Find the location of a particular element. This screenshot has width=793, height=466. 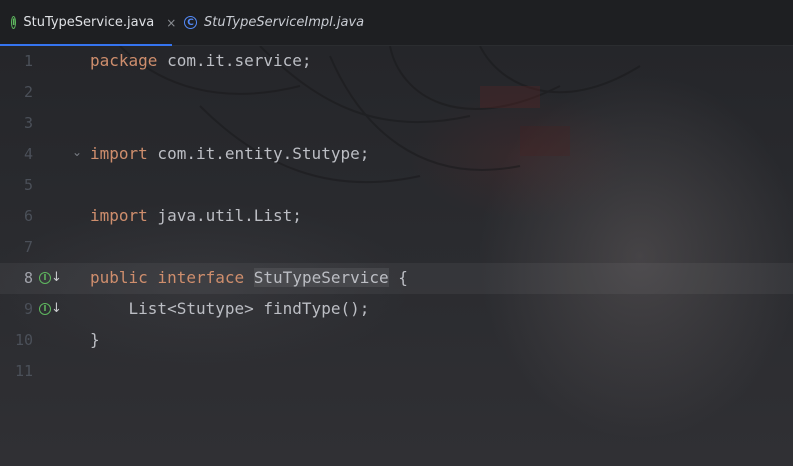

line-number: 9 is located at coordinates (28, 309).